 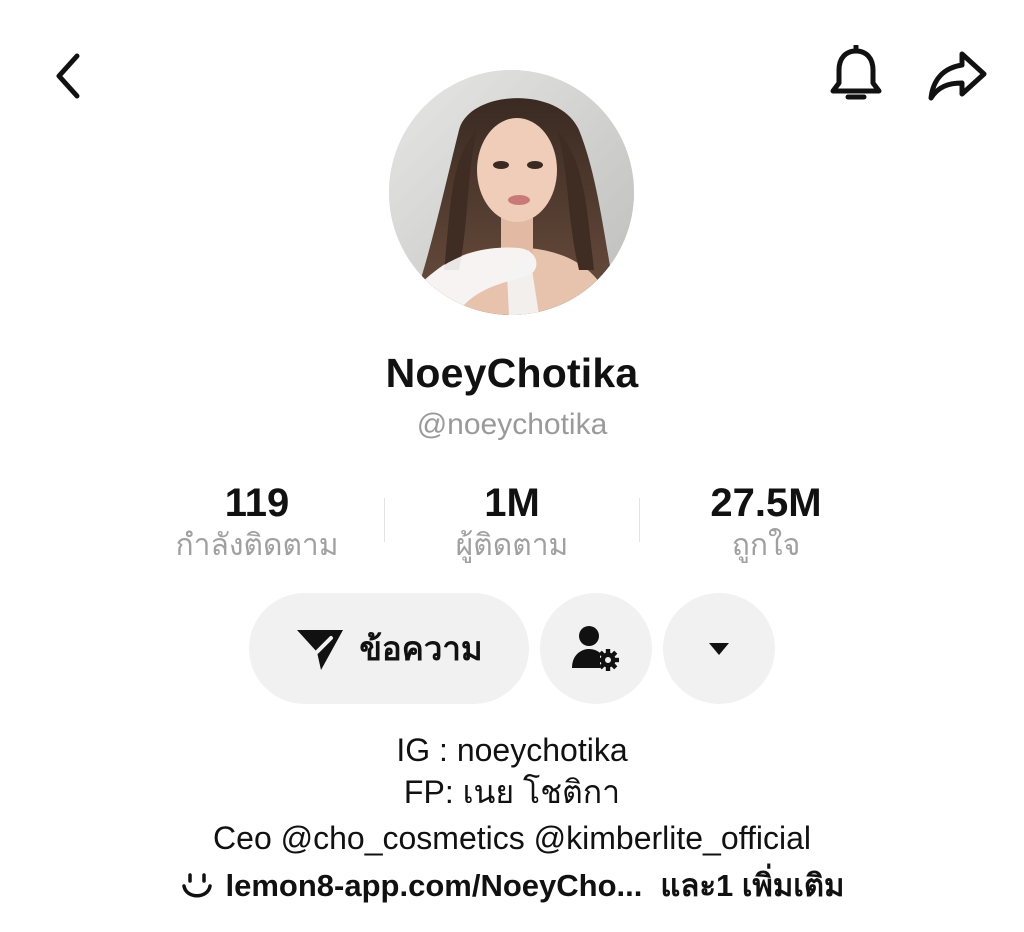 What do you see at coordinates (257, 503) in the screenshot?
I see `stat-following-value: 119` at bounding box center [257, 503].